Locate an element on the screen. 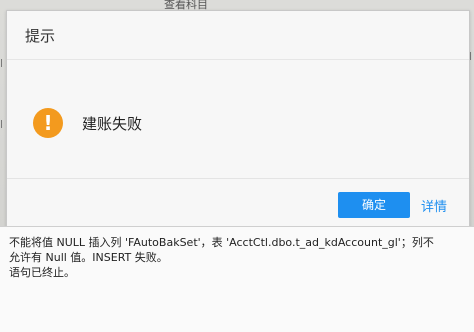 The height and width of the screenshot is (332, 474). ok-button: 确定 is located at coordinates (374, 205).